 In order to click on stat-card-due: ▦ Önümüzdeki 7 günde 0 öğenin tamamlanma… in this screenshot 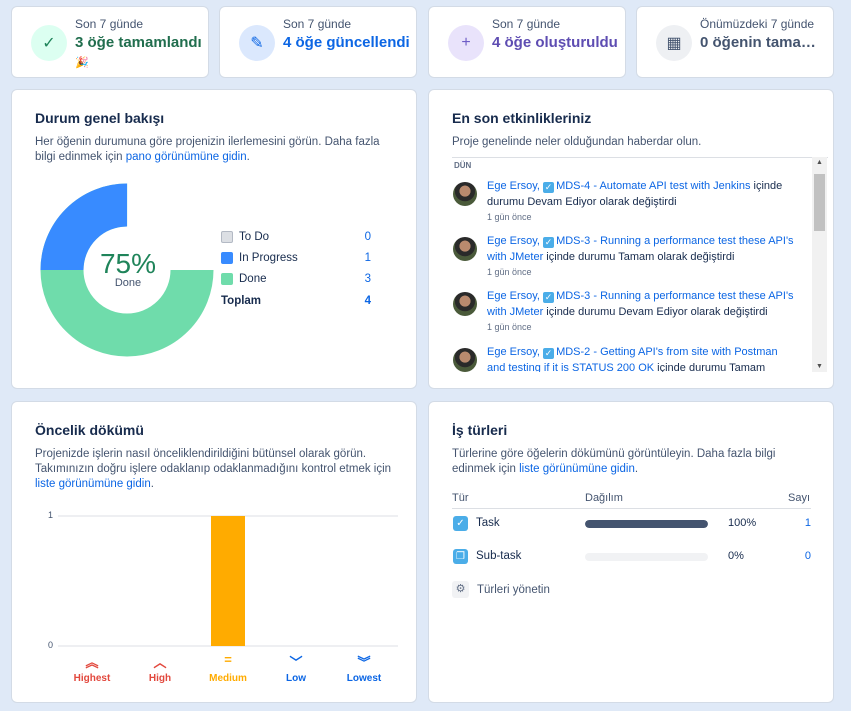, I will do `click(735, 42)`.